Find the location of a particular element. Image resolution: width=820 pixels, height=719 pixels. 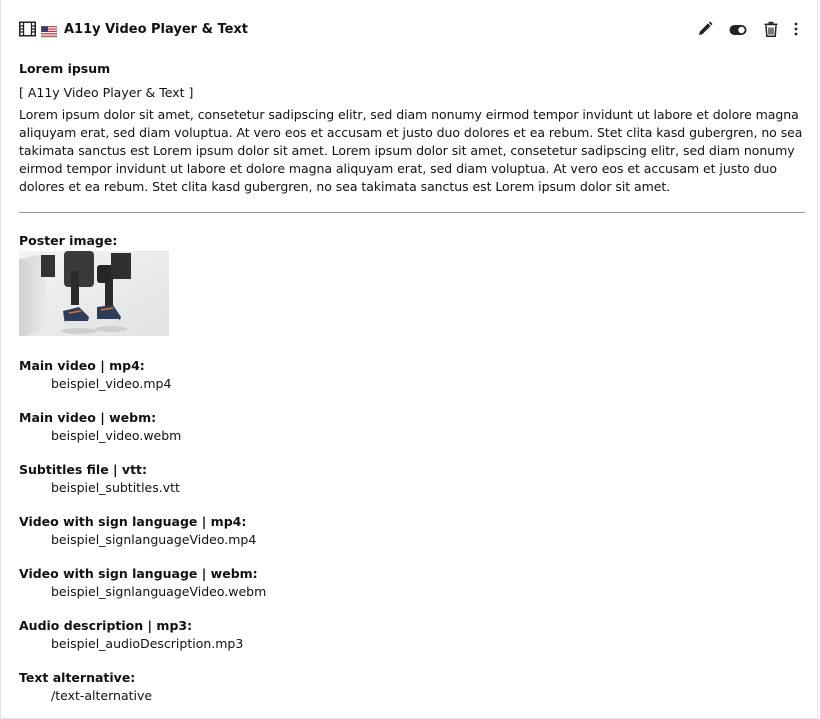

field-value: /text-alternative is located at coordinates (102, 695).